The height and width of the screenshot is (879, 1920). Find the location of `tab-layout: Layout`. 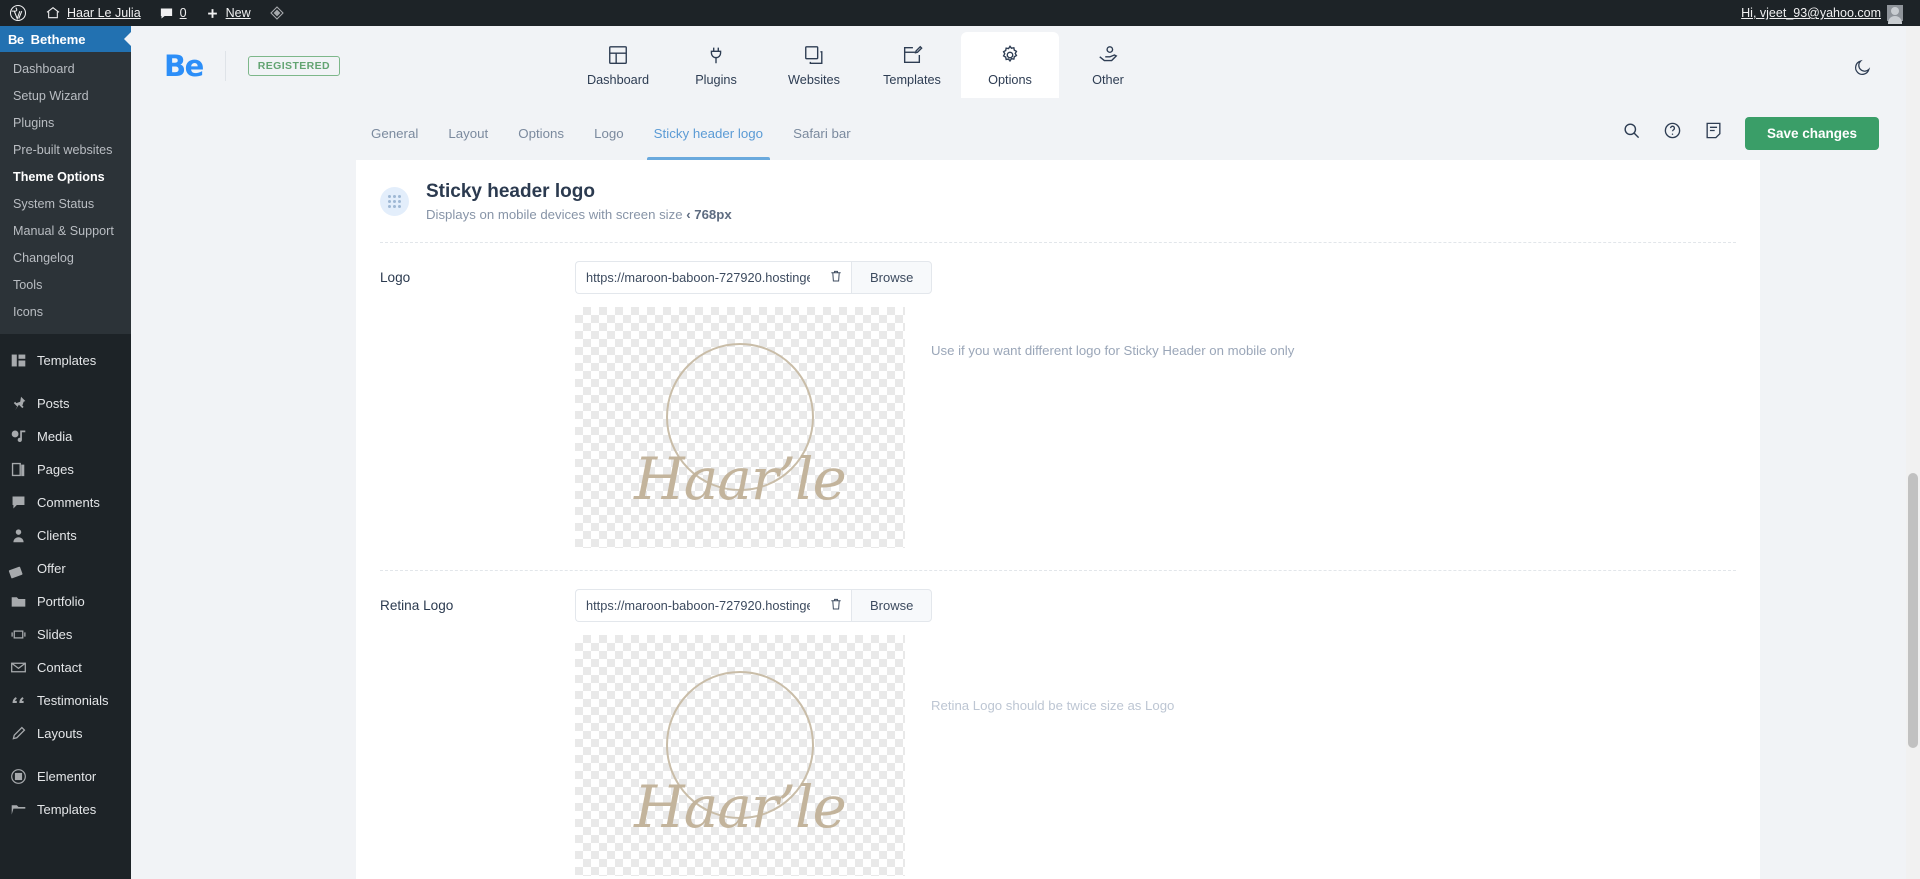

tab-layout: Layout is located at coordinates (468, 133).